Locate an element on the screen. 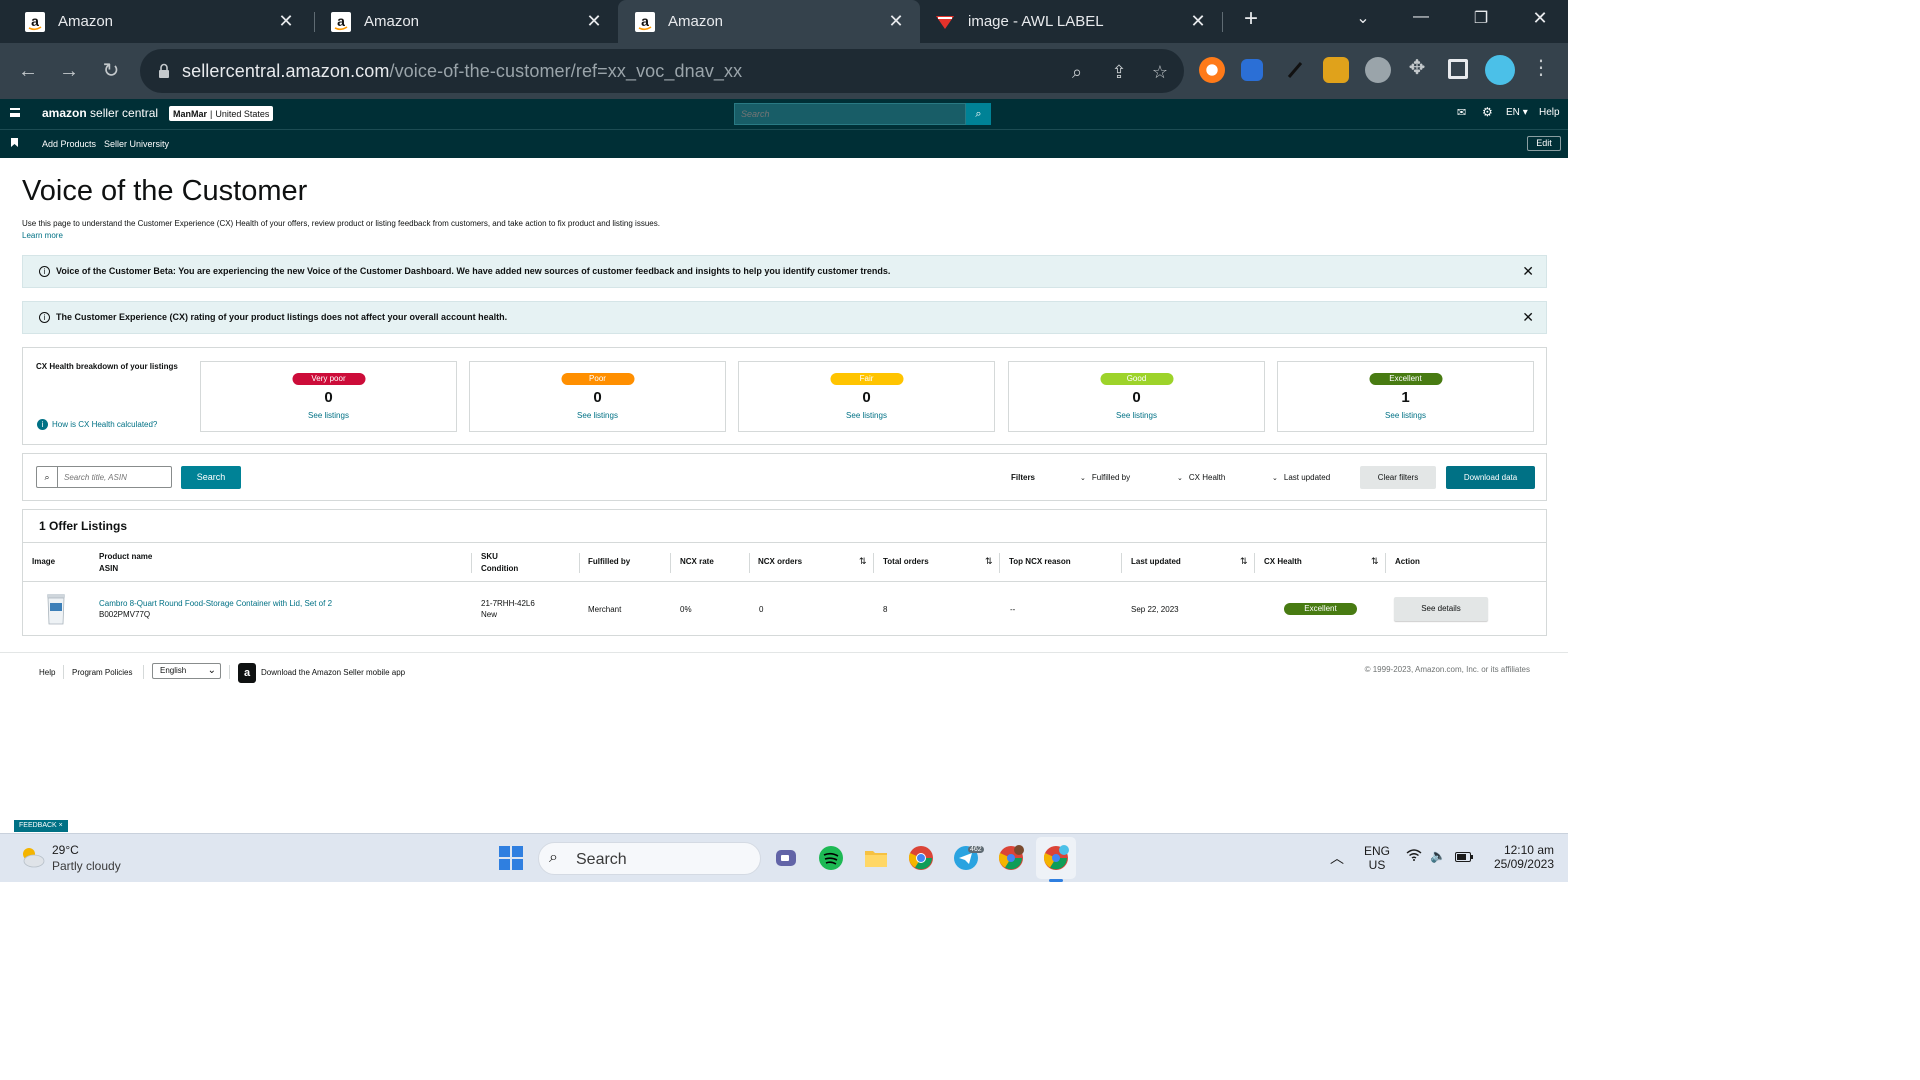 This screenshot has width=1920, height=1080. chrome-active-icon is located at coordinates (1056, 858).